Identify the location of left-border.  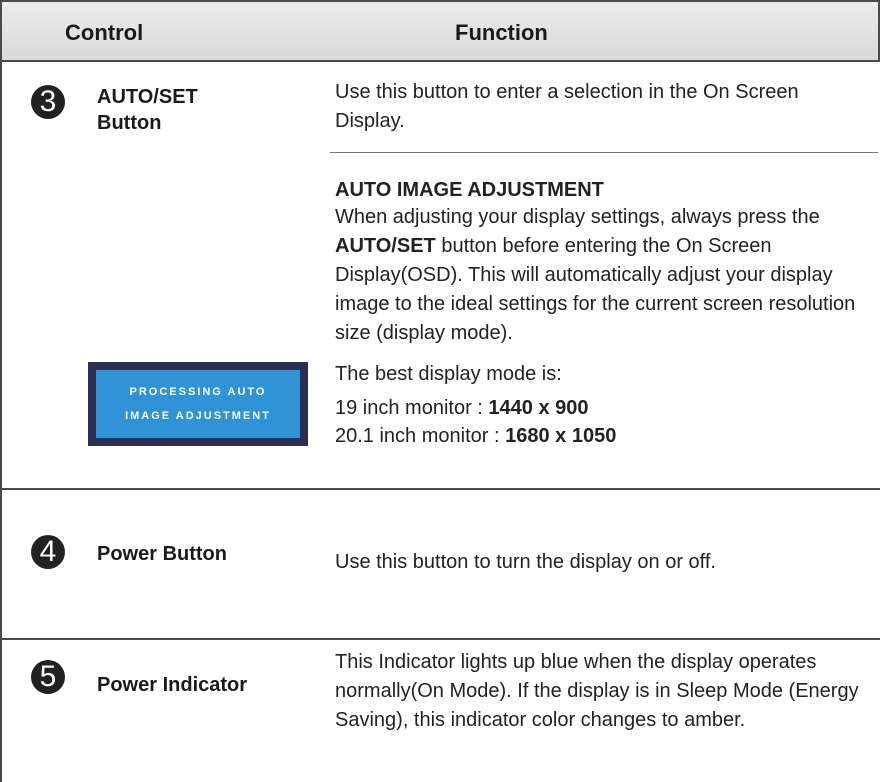
(1, 391).